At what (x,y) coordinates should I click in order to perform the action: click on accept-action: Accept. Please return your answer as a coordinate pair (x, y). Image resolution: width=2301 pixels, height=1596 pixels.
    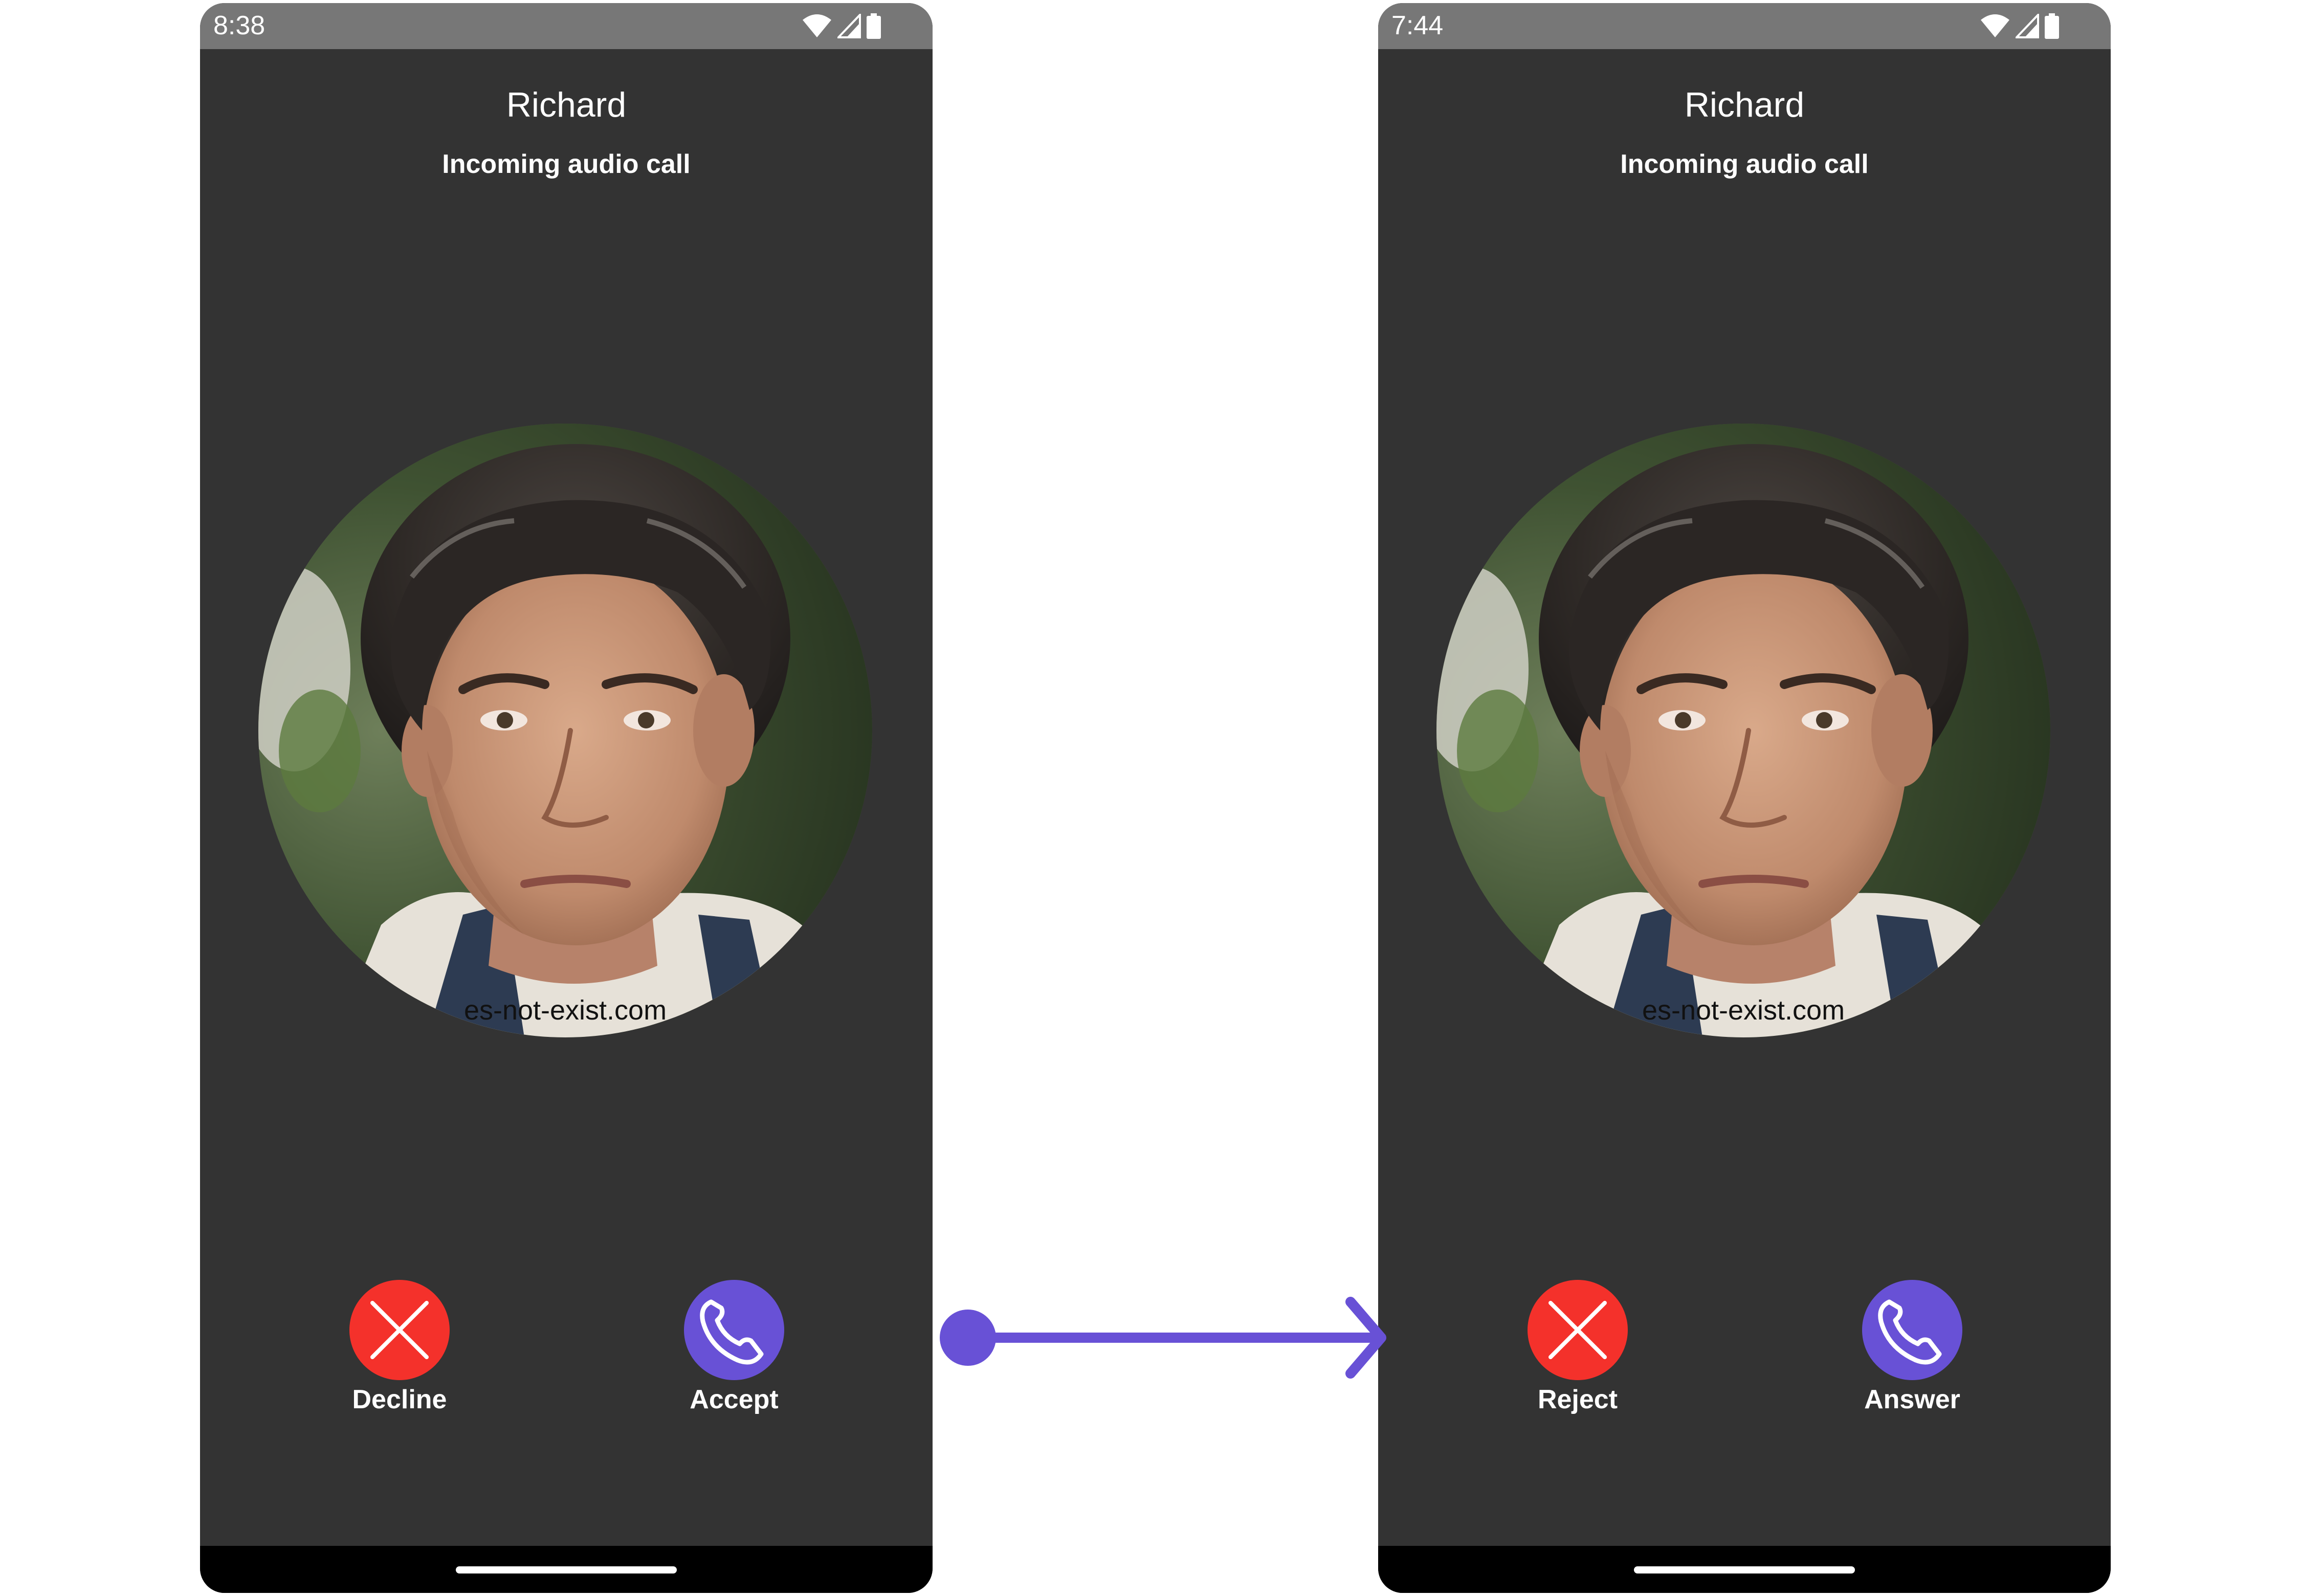
    Looking at the image, I should click on (734, 1347).